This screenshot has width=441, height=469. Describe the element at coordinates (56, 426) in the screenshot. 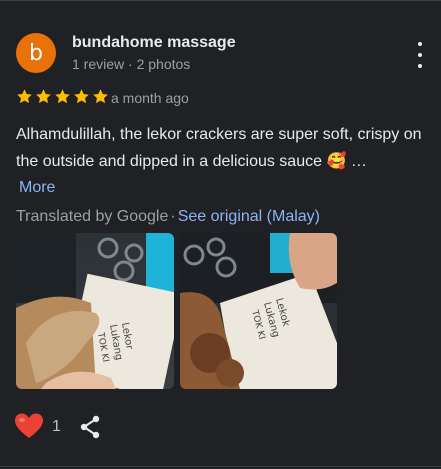

I see `like-count: 1` at that location.